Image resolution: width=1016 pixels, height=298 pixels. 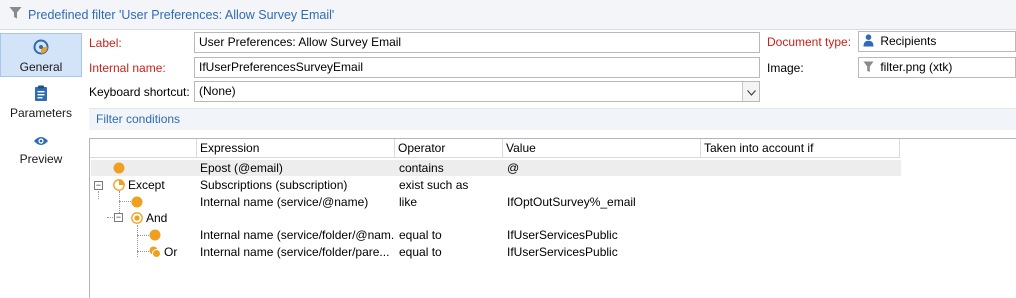 I want to click on label-field-label: Label:, so click(x=105, y=43).